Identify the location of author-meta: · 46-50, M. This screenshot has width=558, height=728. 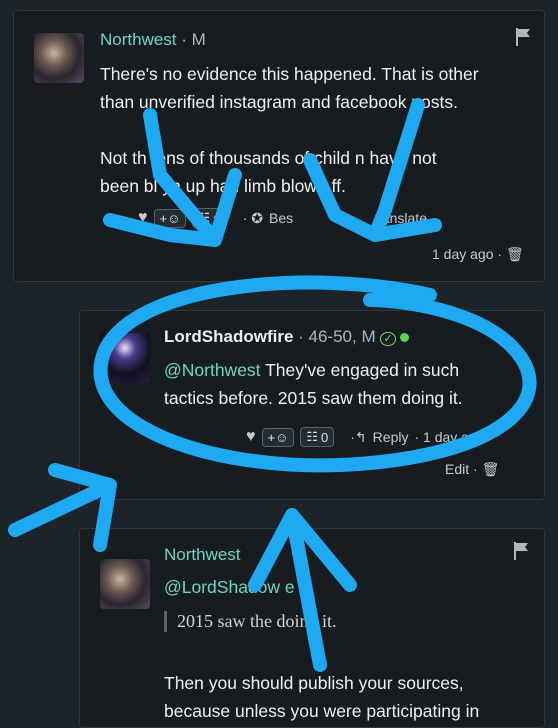
(334, 336).